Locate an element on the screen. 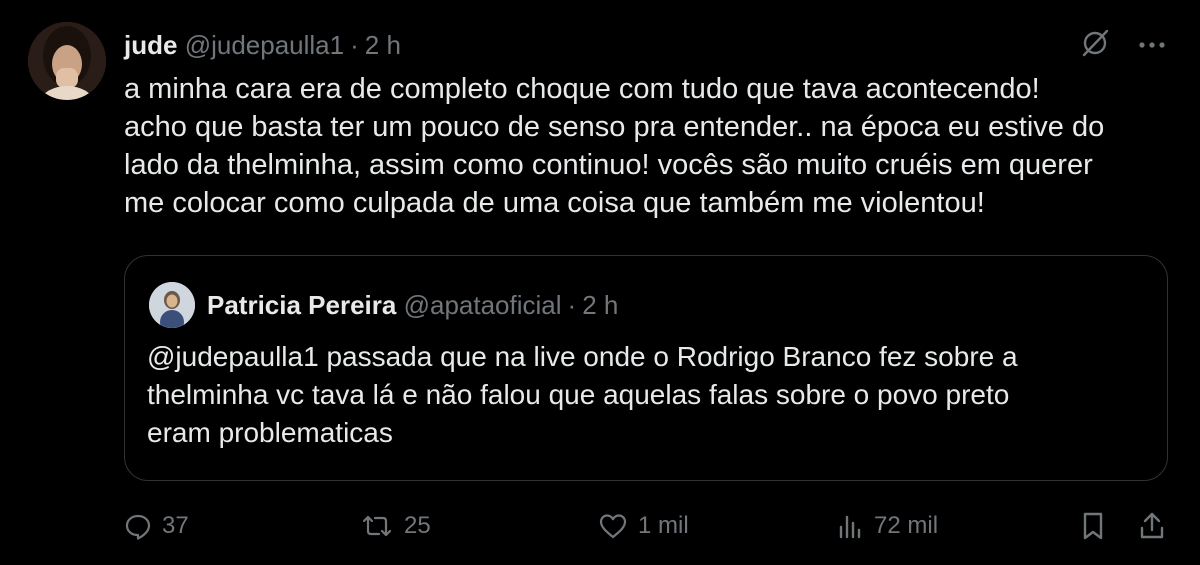 The height and width of the screenshot is (565, 1200). repost-icon is located at coordinates (377, 526).